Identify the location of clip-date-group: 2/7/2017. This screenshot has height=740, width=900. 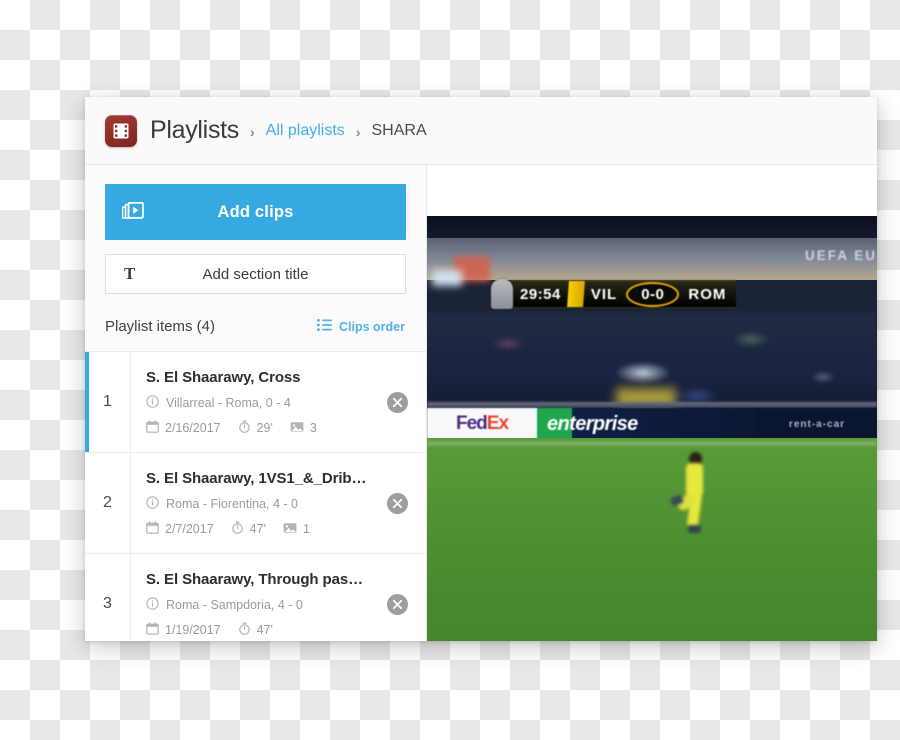
(180, 529).